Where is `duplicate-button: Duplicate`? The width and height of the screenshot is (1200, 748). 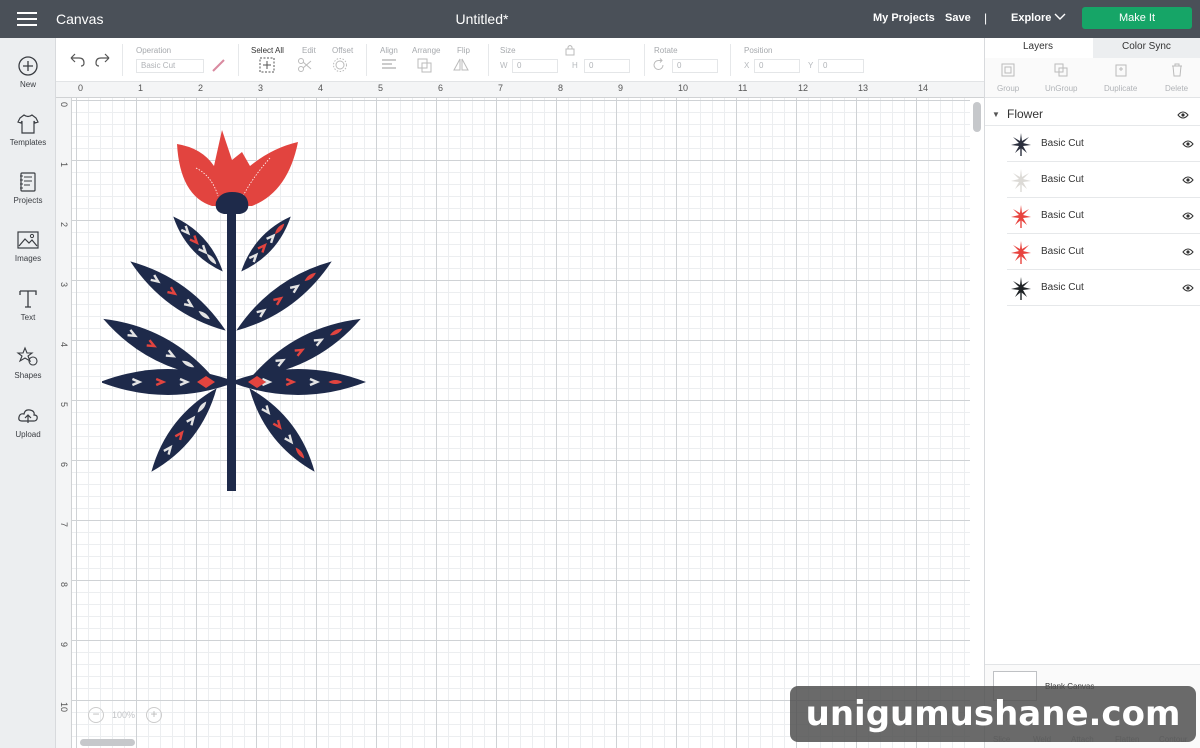
duplicate-button: Duplicate is located at coordinates (1120, 77).